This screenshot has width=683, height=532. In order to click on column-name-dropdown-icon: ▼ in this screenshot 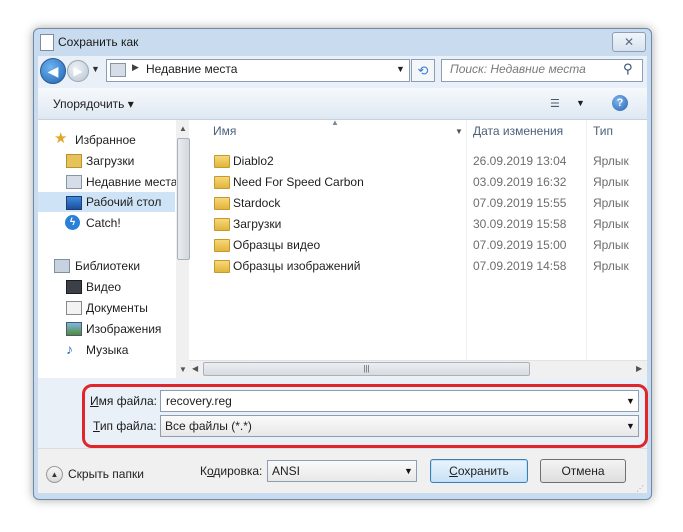, I will do `click(459, 131)`.